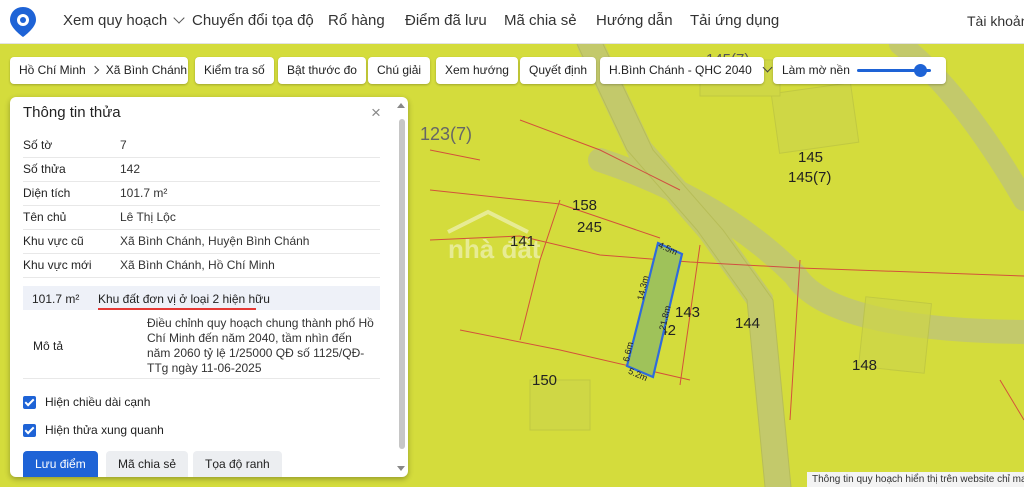 This screenshot has width=1024, height=487. I want to click on info-value: 101.7 m², so click(144, 193).